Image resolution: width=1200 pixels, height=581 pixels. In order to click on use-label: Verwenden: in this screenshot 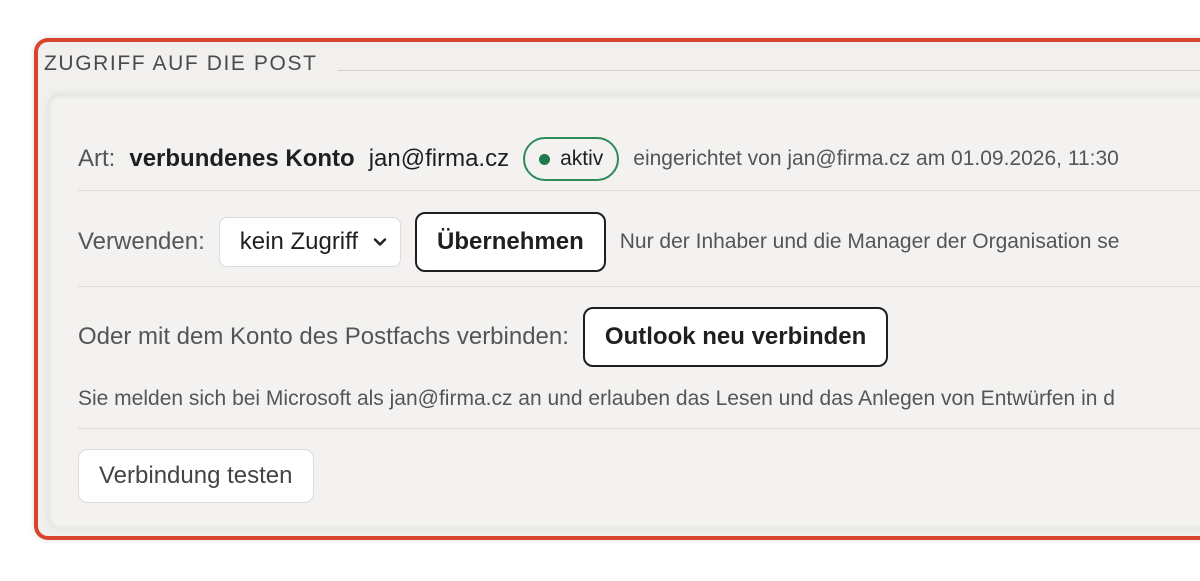, I will do `click(141, 241)`.